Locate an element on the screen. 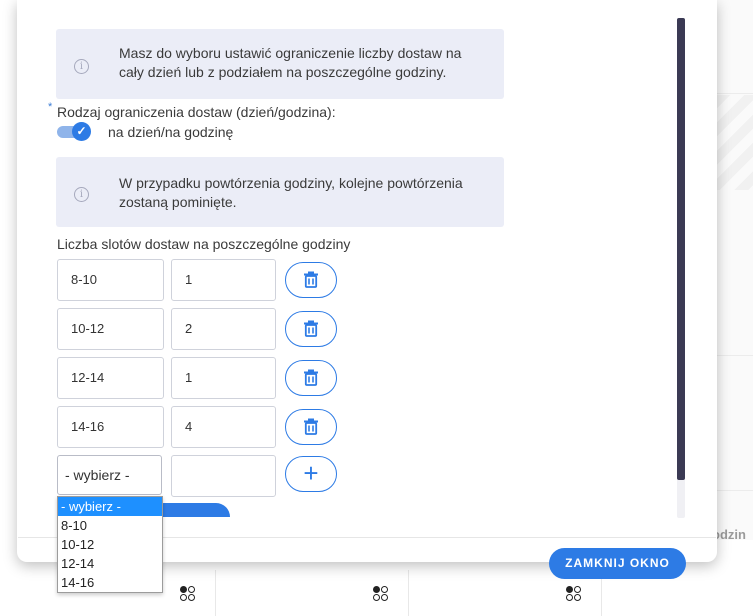 Image resolution: width=753 pixels, height=616 pixels. background-card is located at coordinates (734, 270).